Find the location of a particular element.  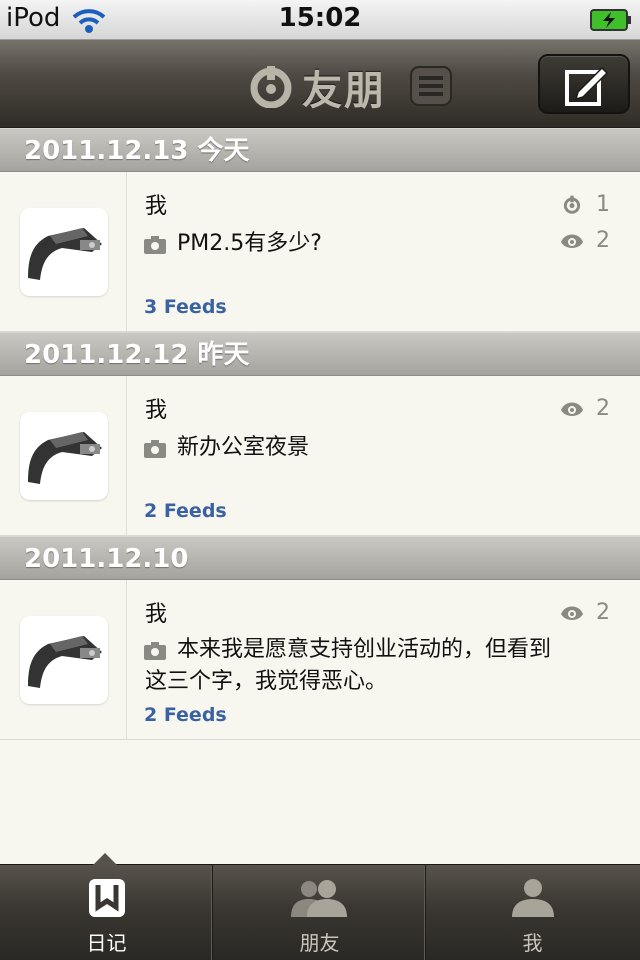

like-icon is located at coordinates (572, 204).